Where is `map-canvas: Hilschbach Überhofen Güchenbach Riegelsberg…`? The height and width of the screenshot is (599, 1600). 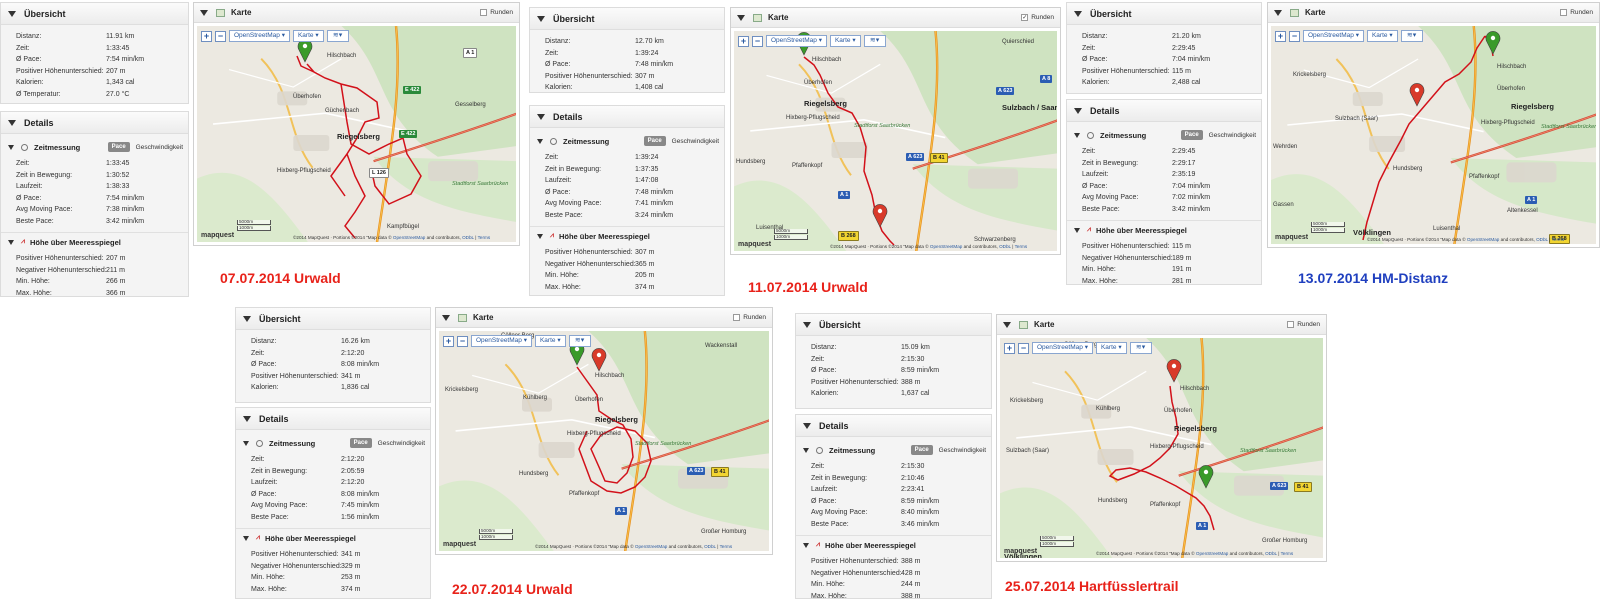
map-canvas: Hilschbach Überhofen Güchenbach Riegelsberg… is located at coordinates (356, 134).